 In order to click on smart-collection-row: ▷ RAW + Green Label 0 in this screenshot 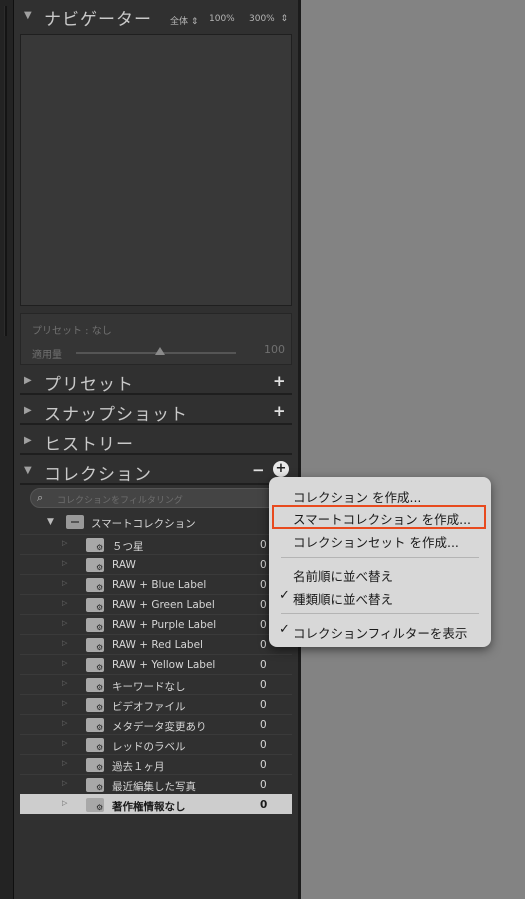, I will do `click(156, 604)`.